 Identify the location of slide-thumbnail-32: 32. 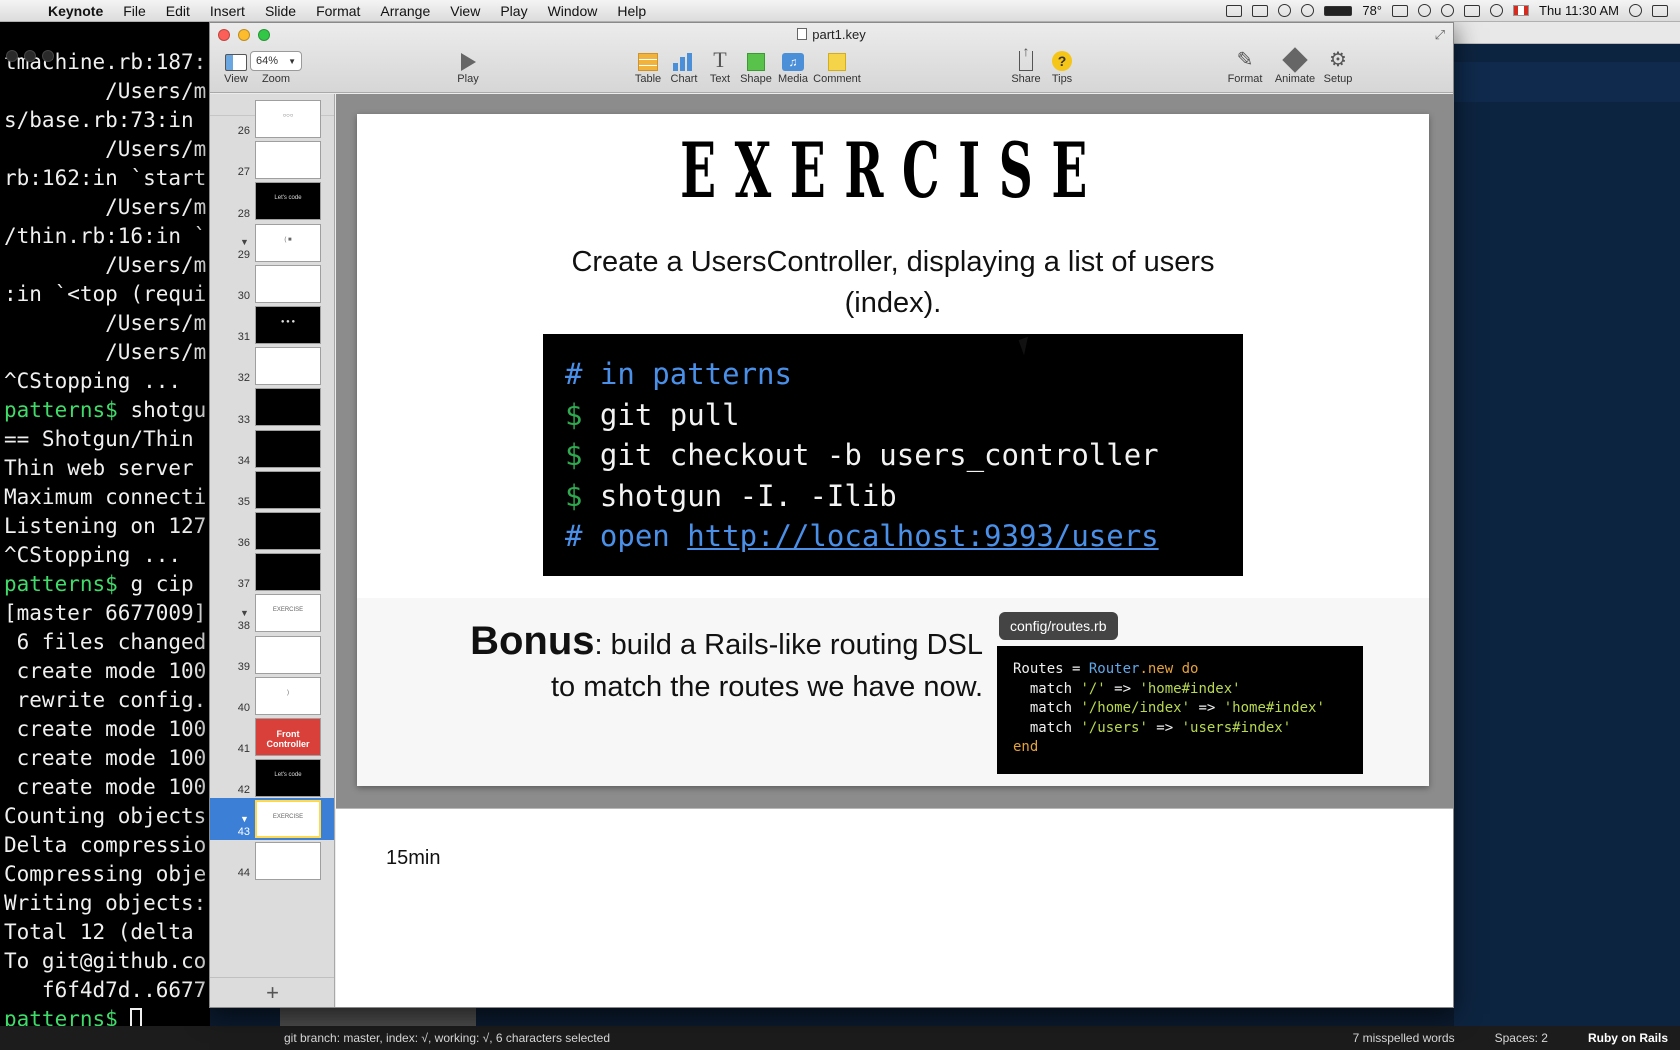
(272, 365).